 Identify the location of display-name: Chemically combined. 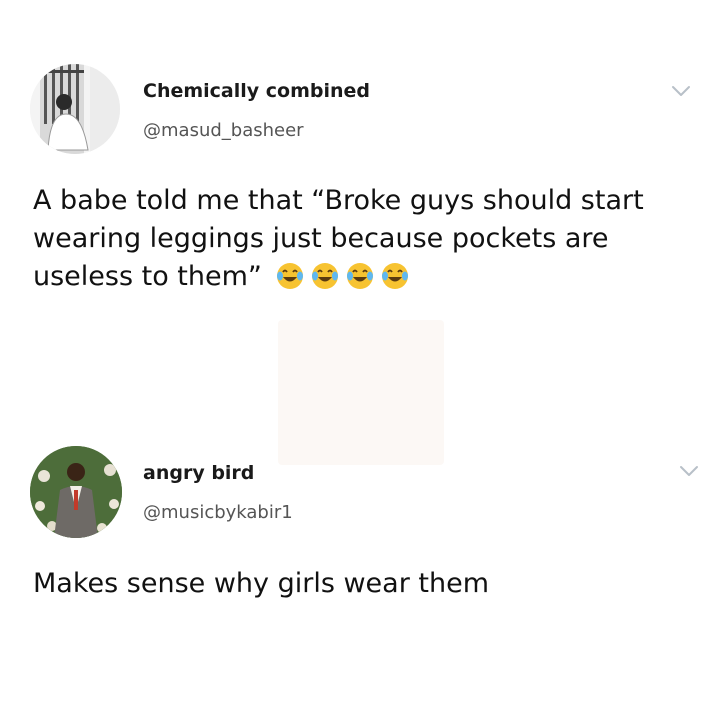
(256, 91).